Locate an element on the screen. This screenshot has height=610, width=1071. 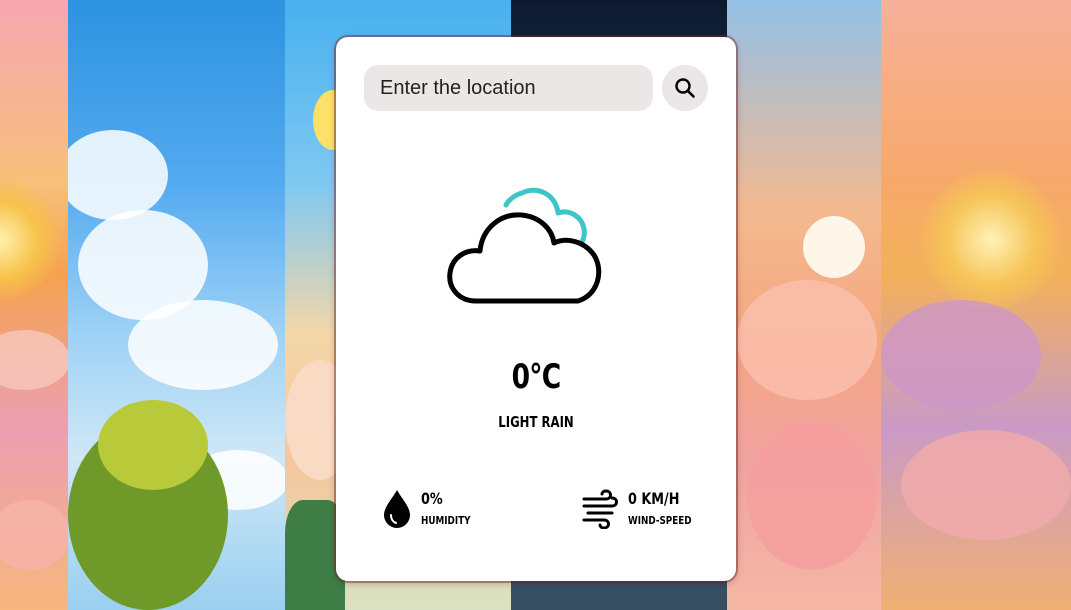
search-button is located at coordinates (685, 88).